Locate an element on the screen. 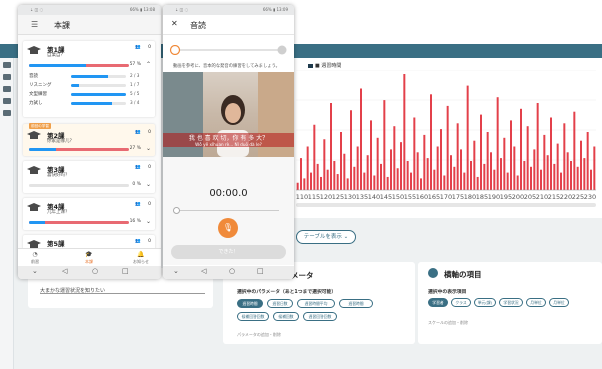  skill-label: 力試し is located at coordinates (36, 103).